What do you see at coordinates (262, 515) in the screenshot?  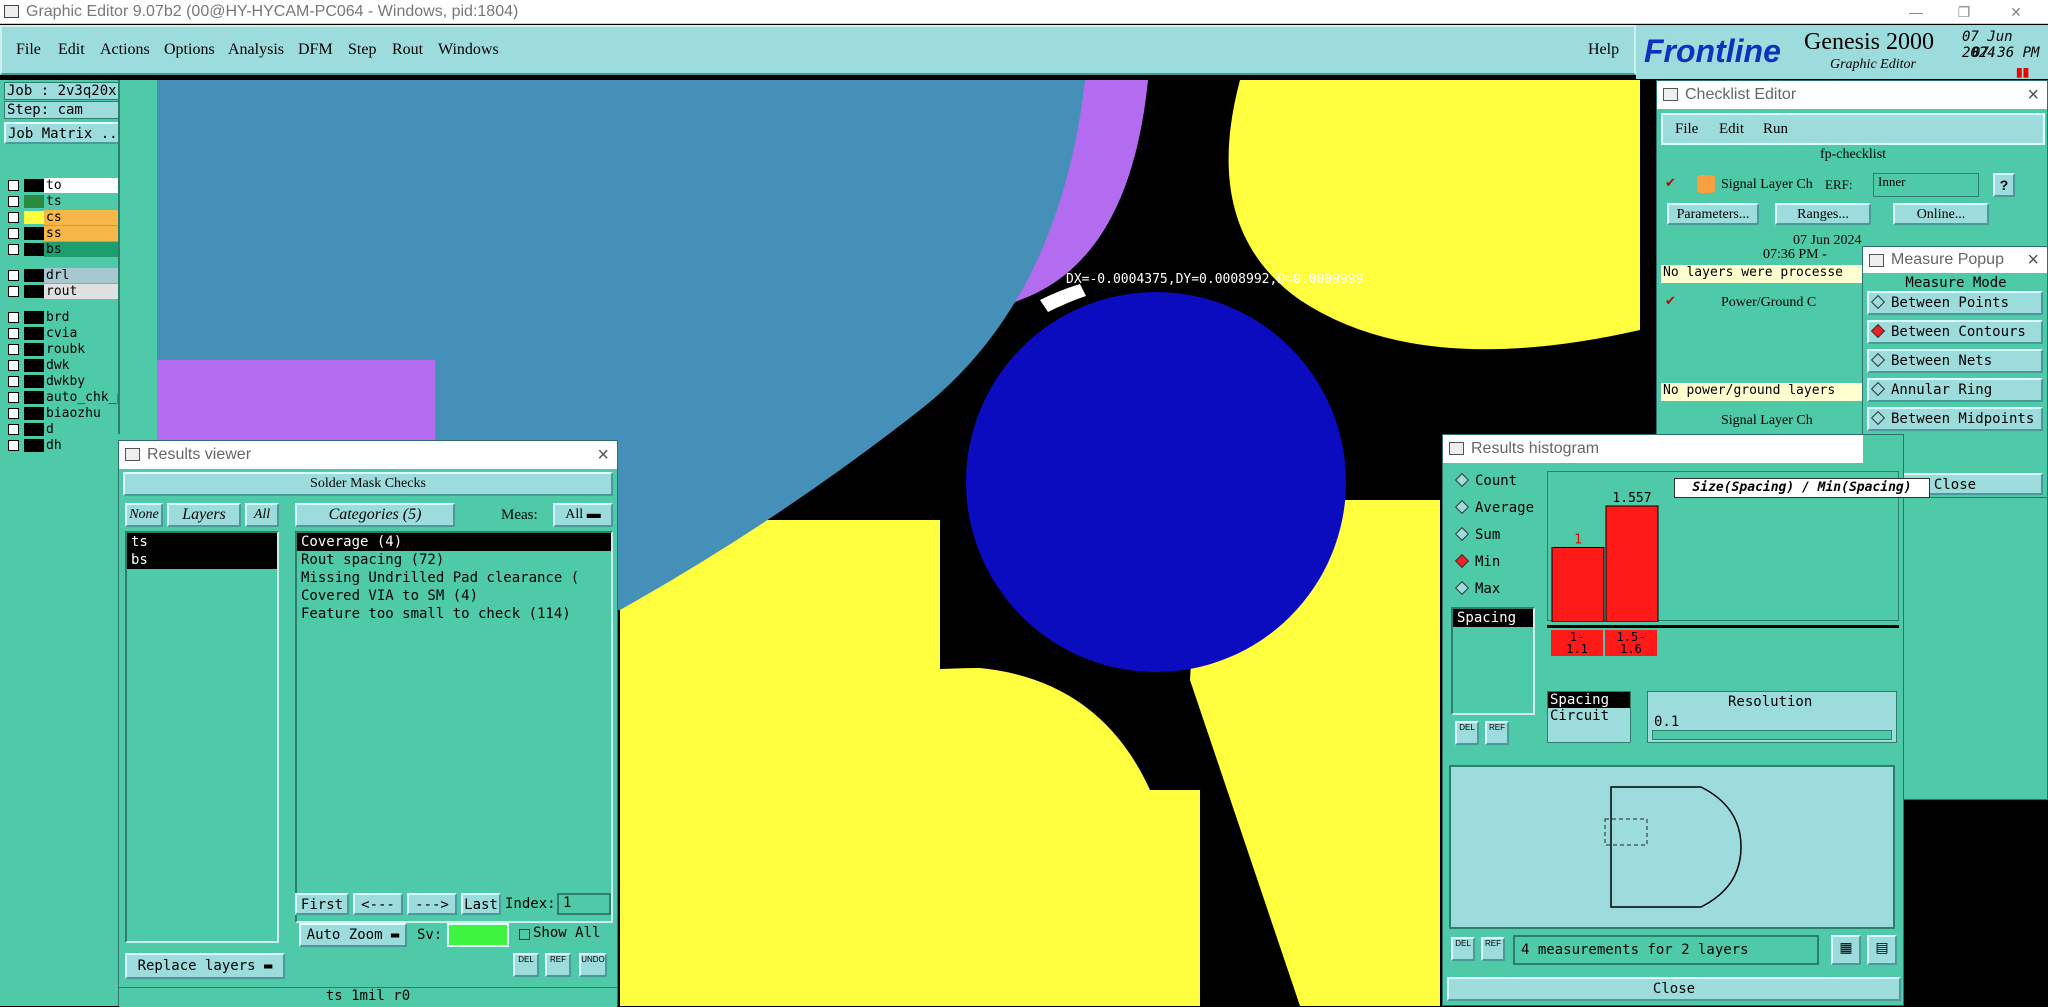 I see `all-button: All` at bounding box center [262, 515].